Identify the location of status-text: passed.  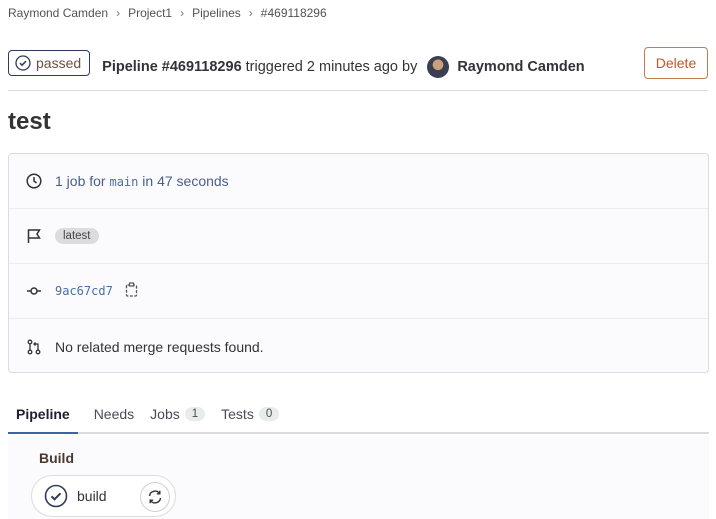
(59, 63).